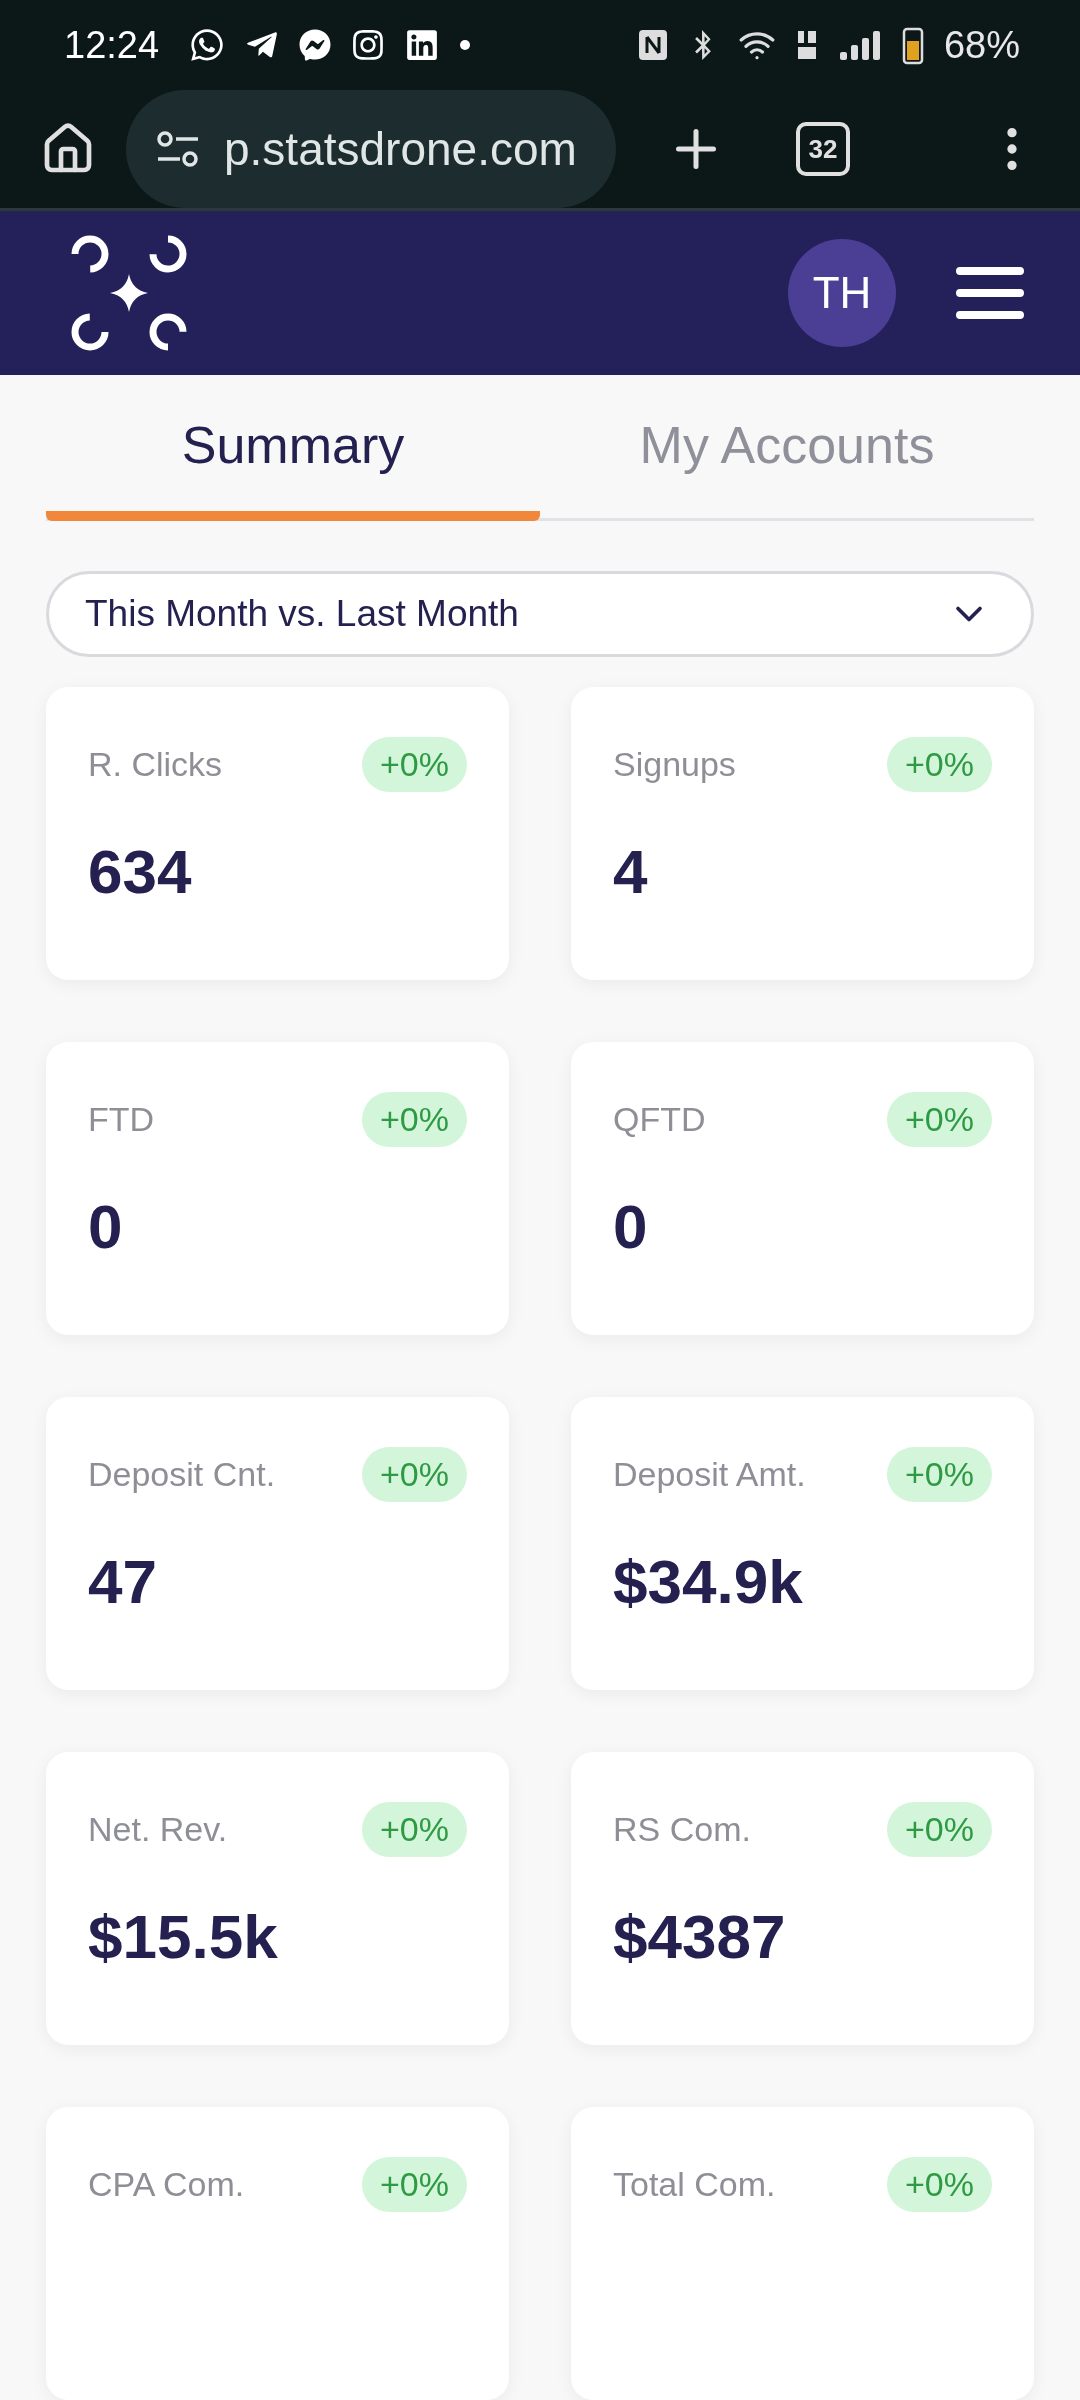 This screenshot has width=1080, height=2400. Describe the element at coordinates (860, 45) in the screenshot. I see `signal-icon` at that location.